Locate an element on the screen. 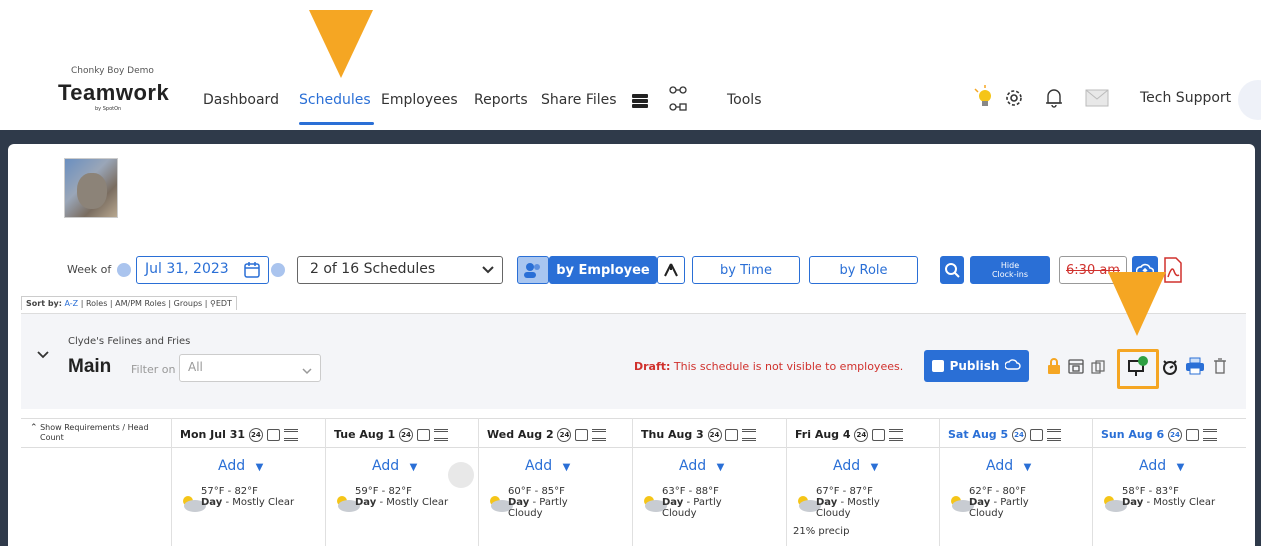  bell-icon is located at coordinates (1054, 98).